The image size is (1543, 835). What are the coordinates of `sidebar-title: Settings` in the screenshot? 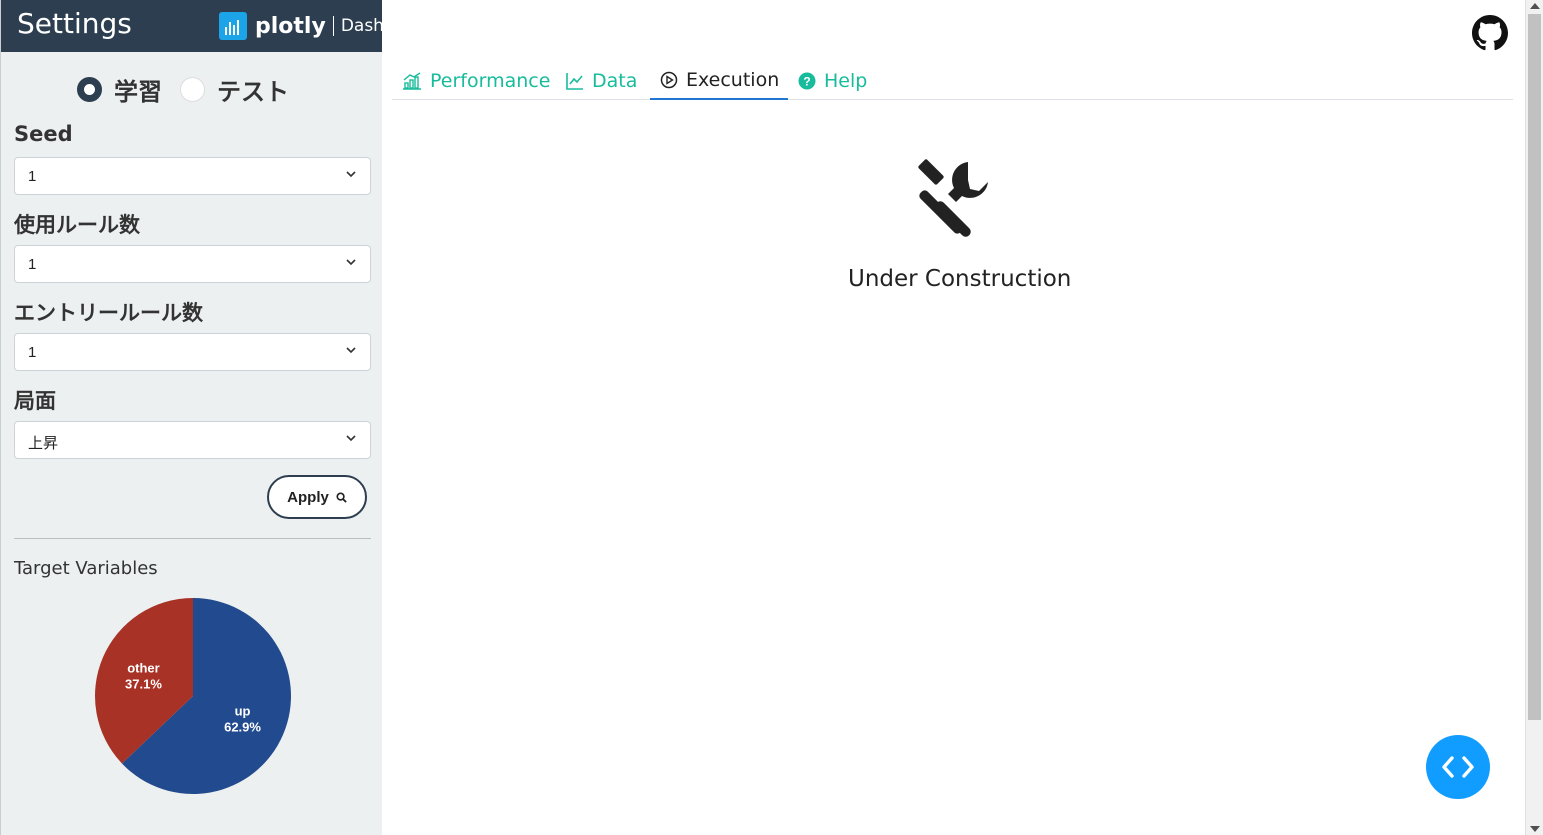 It's located at (74, 23).